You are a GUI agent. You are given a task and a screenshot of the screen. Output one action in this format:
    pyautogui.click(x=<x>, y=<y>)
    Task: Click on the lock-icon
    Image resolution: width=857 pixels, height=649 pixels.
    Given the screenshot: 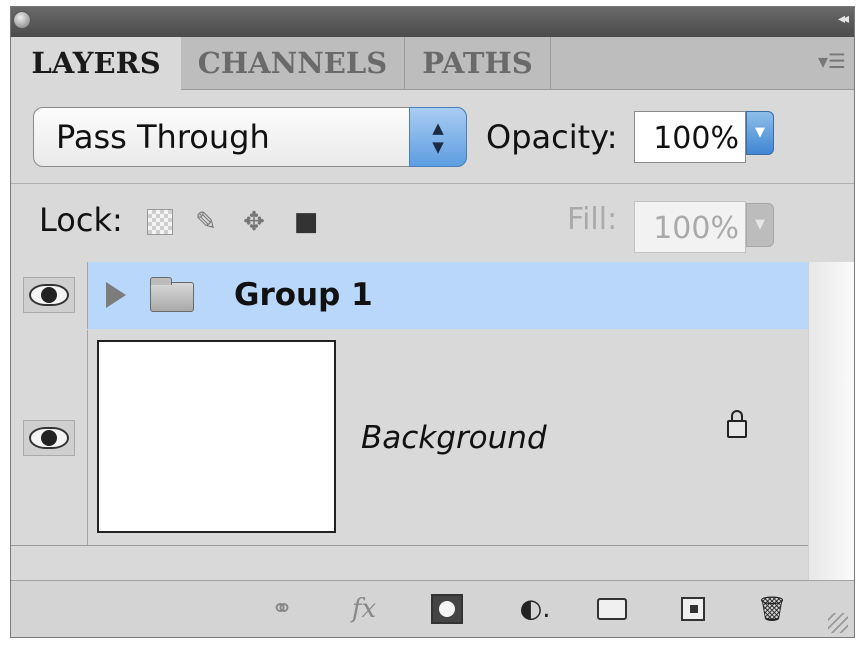 What is the action you would take?
    pyautogui.click(x=737, y=424)
    